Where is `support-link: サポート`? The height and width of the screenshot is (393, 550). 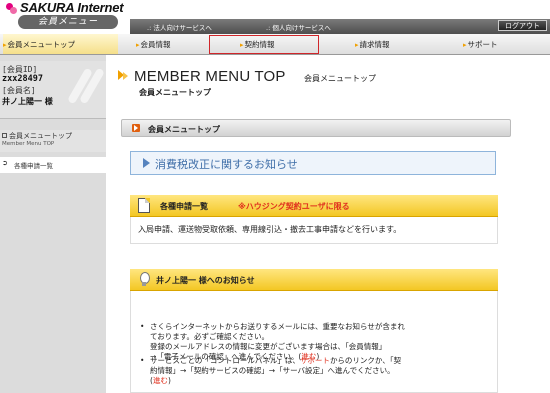
support-link: サポート is located at coordinates (315, 360).